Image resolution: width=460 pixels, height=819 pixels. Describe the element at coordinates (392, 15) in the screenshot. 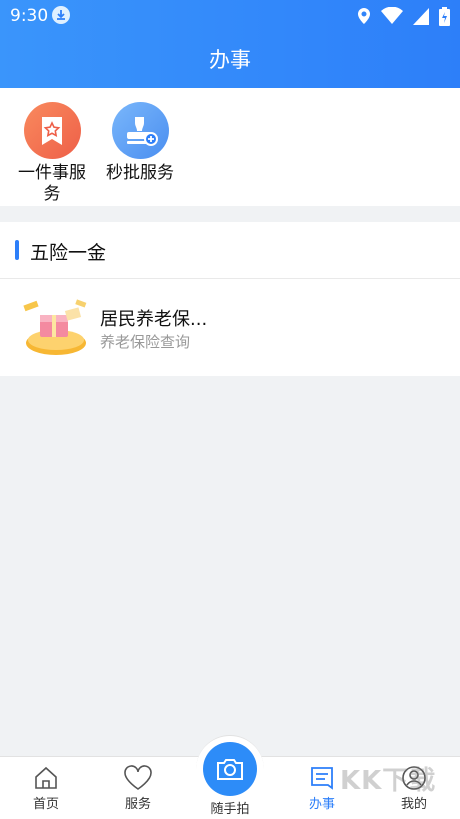

I see `wifi-icon` at that location.